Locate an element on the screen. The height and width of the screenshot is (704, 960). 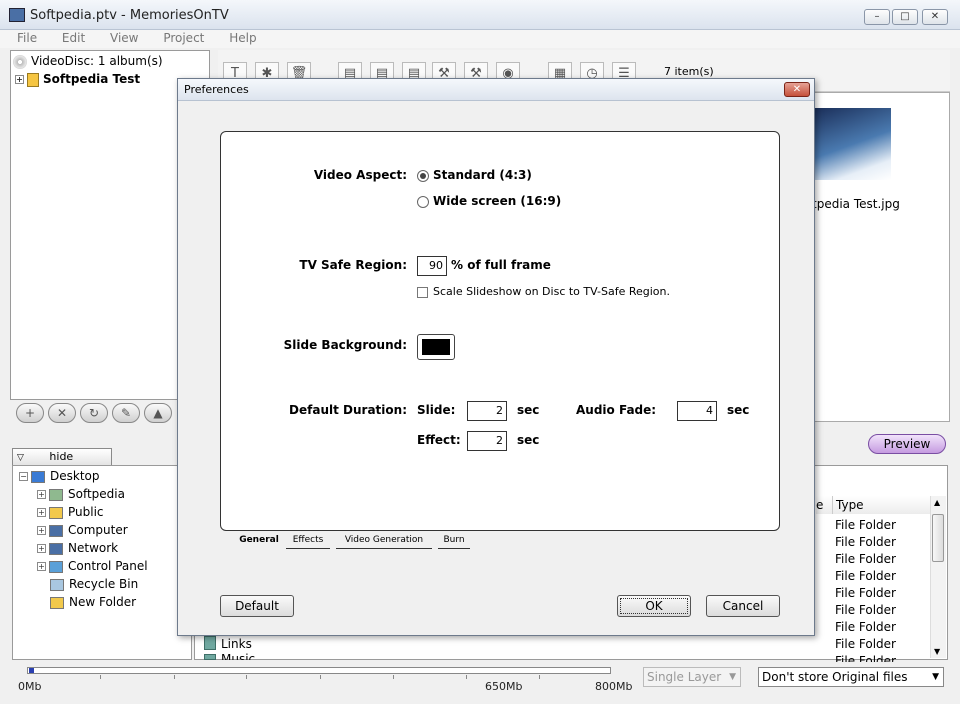
color-swatch is located at coordinates (436, 347).